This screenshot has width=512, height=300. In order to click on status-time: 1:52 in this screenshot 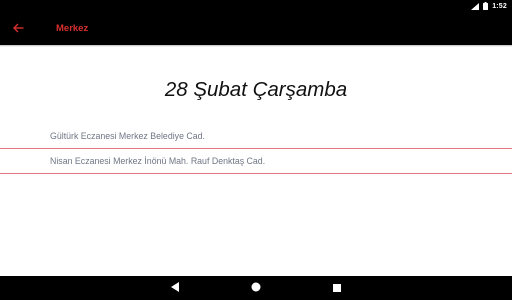, I will do `click(499, 6)`.